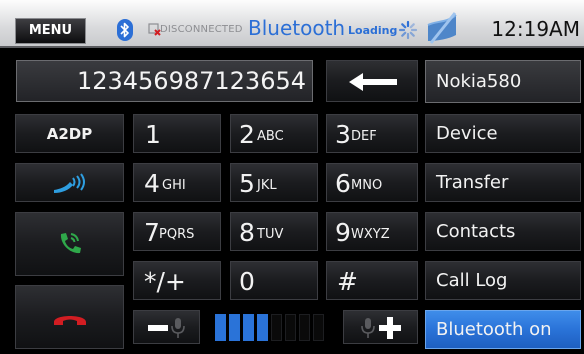 The height and width of the screenshot is (354, 584). I want to click on bluetooth-on-button: Bluetooth on, so click(503, 329).